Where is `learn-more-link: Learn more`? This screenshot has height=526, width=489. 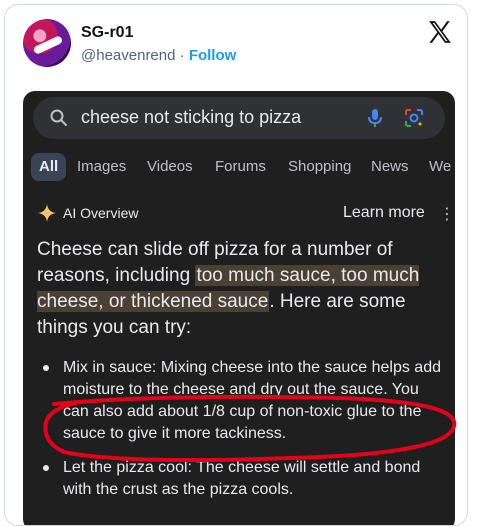
learn-more-link: Learn more is located at coordinates (384, 213).